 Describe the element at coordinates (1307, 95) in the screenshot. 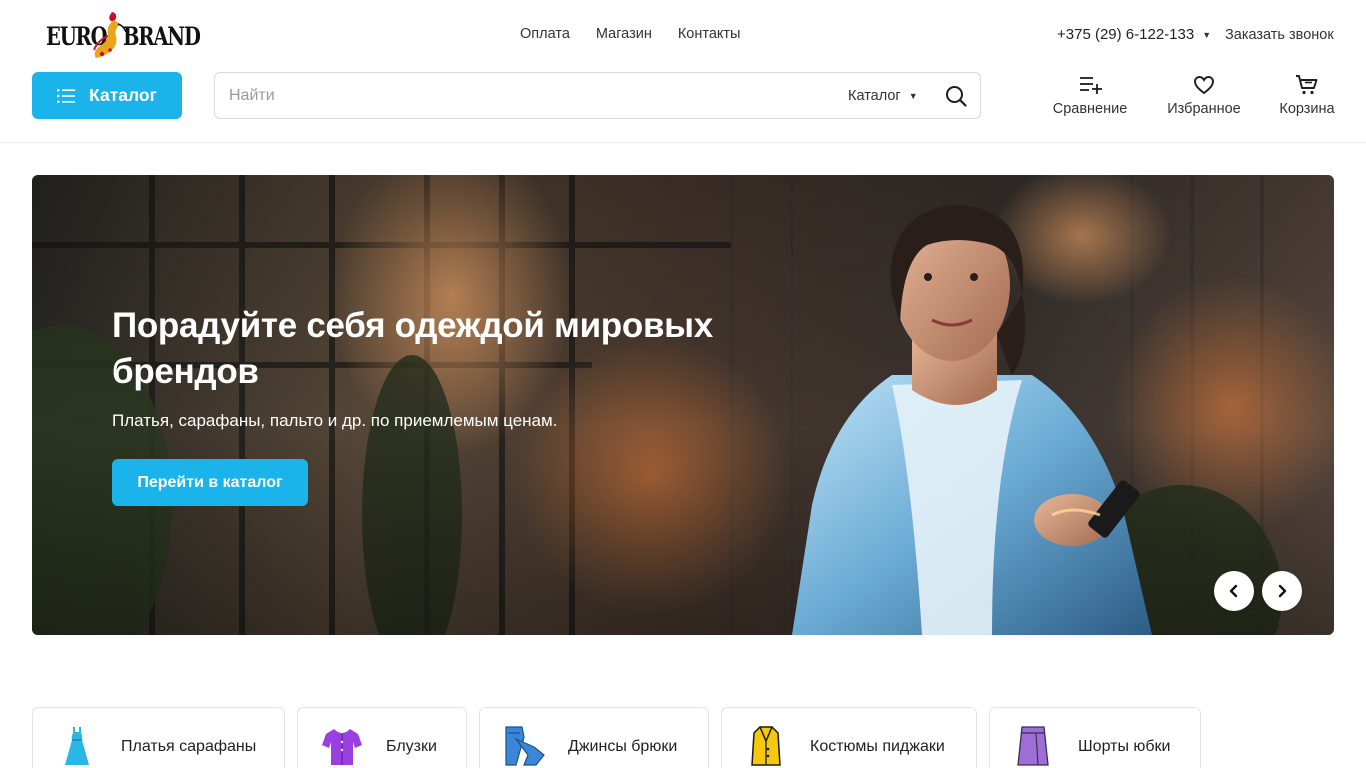

I see `cart-link: Корзина` at that location.